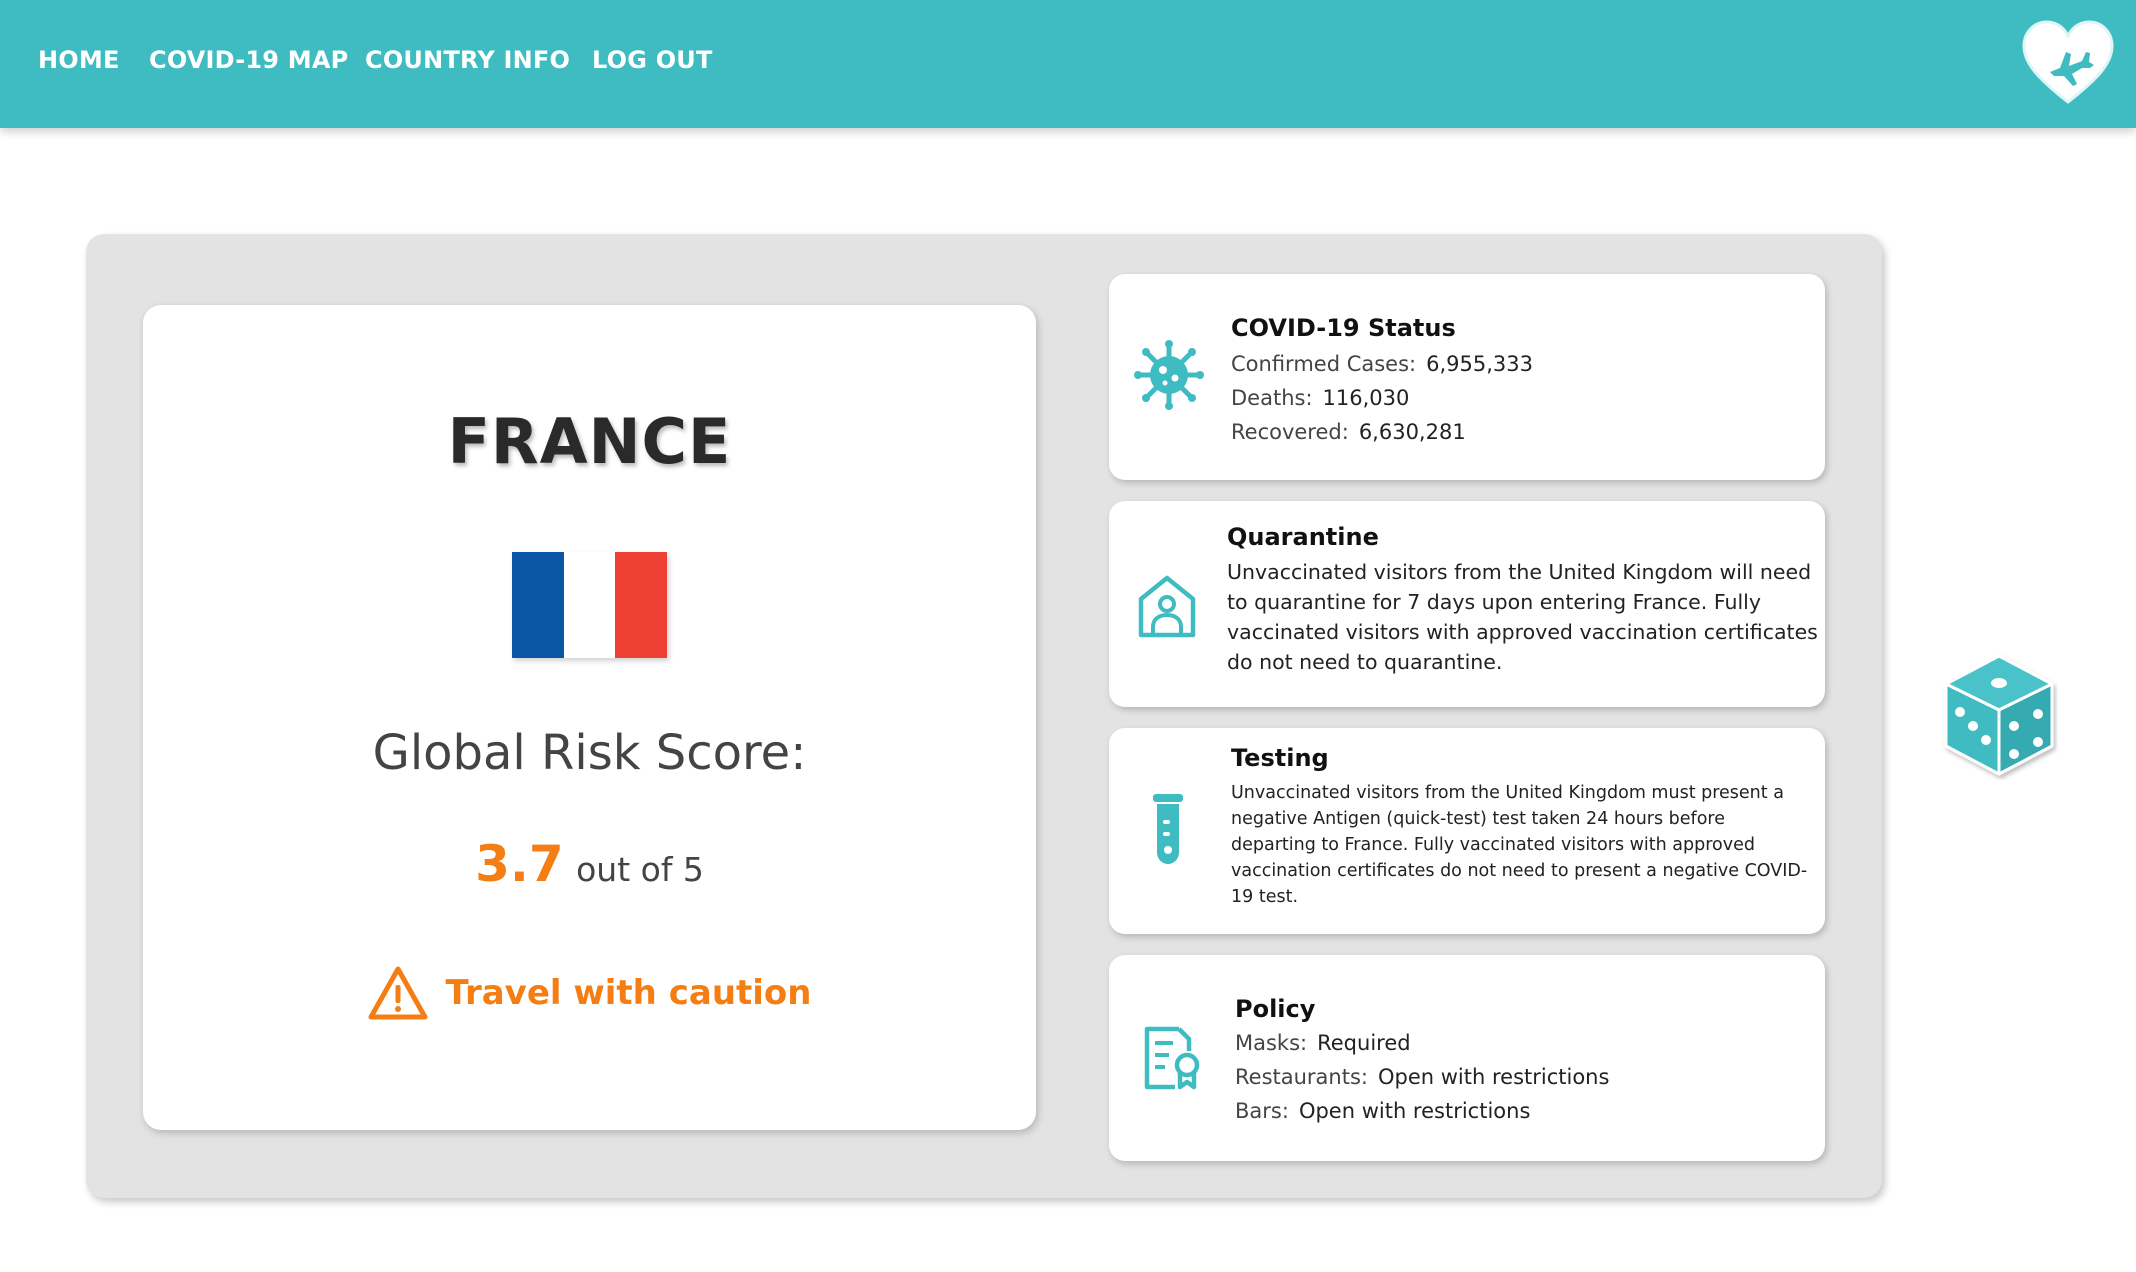 The image size is (2136, 1272). I want to click on bars-label: Bars:, so click(1262, 1111).